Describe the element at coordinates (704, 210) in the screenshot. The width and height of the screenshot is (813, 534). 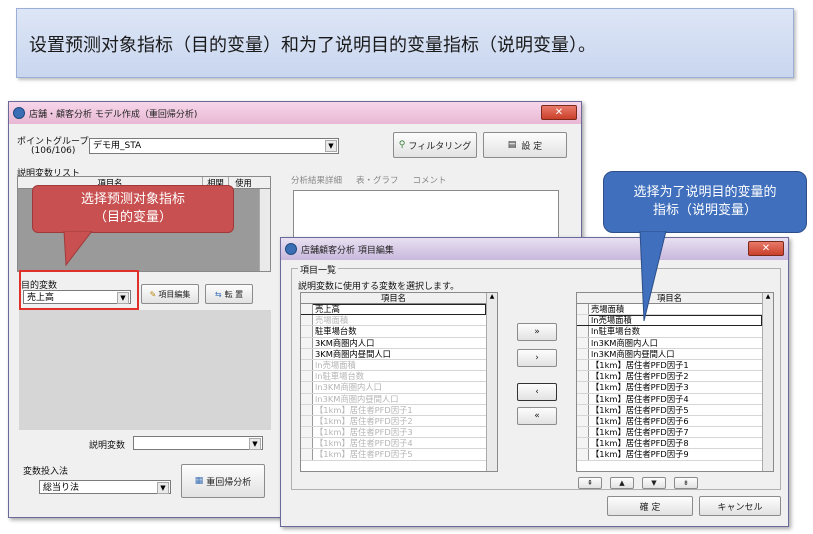
I see `blue-callout-line2: 指标（说明变量）` at that location.